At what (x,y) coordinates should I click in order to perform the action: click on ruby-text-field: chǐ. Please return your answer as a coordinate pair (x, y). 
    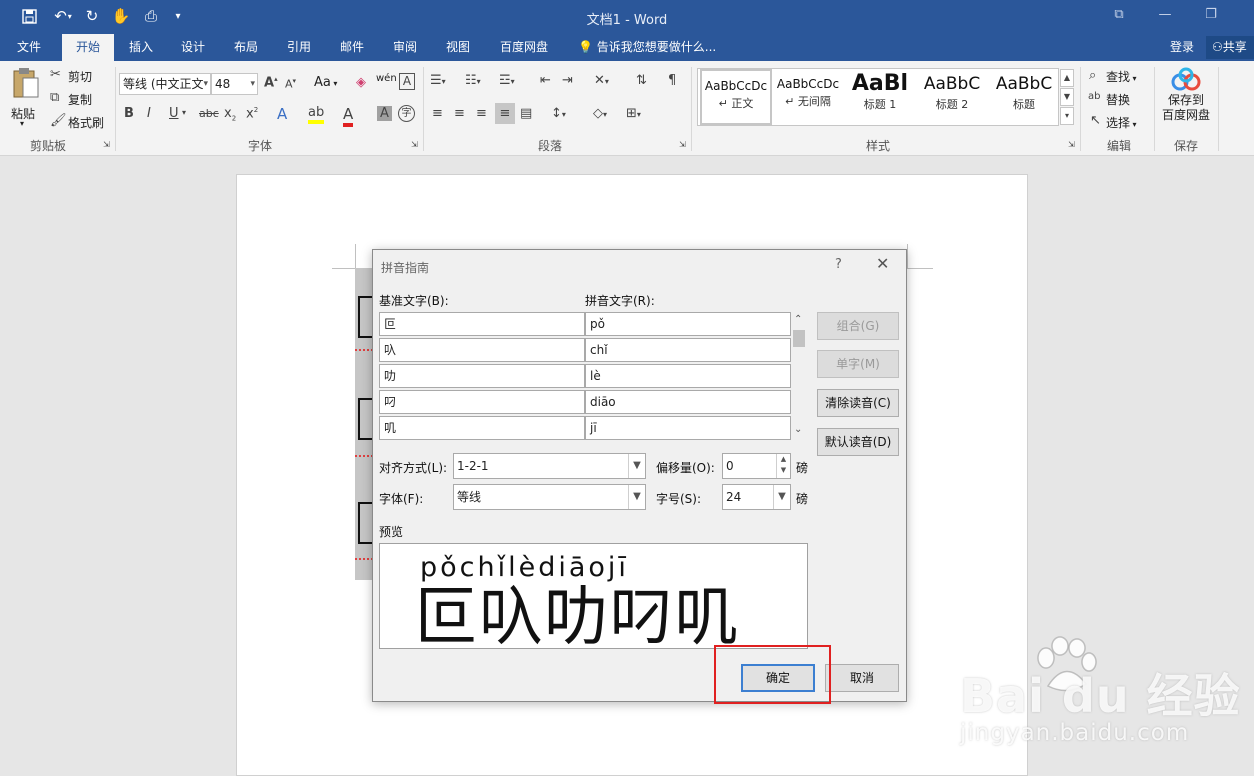
    Looking at the image, I should click on (688, 350).